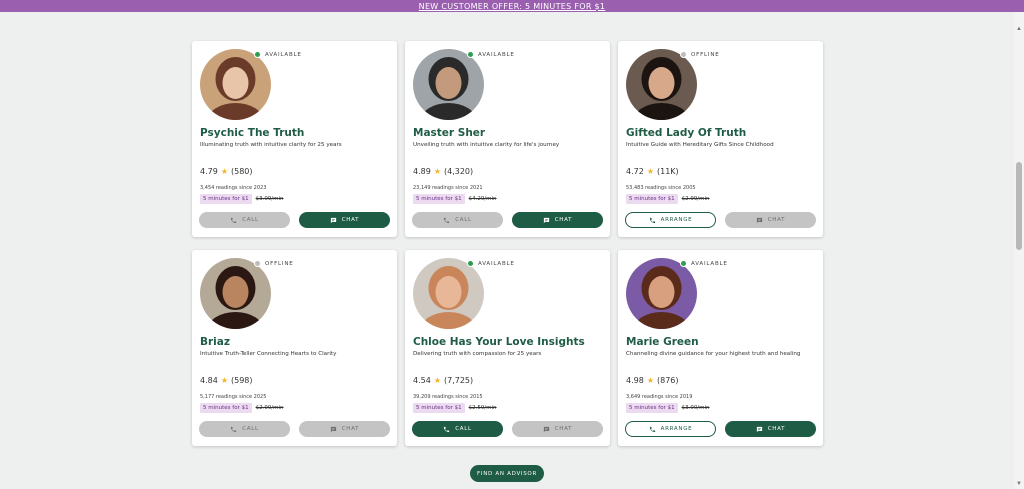  What do you see at coordinates (242, 199) in the screenshot?
I see `price-row: 5 minutes for $1 $3.09/min` at bounding box center [242, 199].